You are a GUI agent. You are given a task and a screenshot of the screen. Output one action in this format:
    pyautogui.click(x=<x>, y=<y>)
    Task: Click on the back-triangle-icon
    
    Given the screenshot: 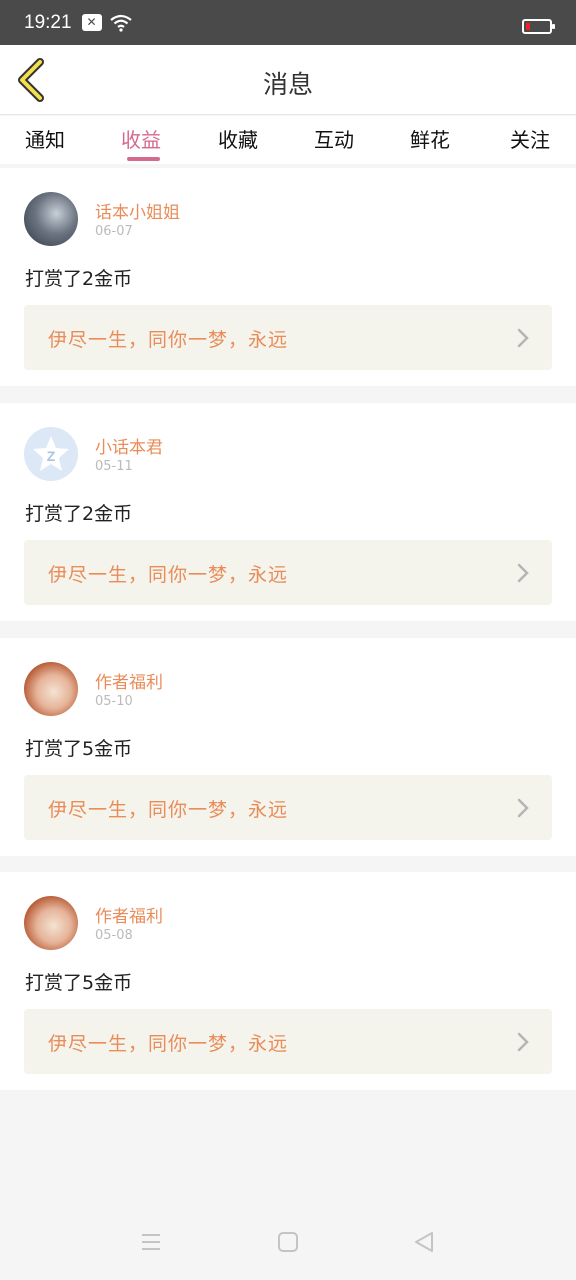 What is the action you would take?
    pyautogui.click(x=424, y=1242)
    